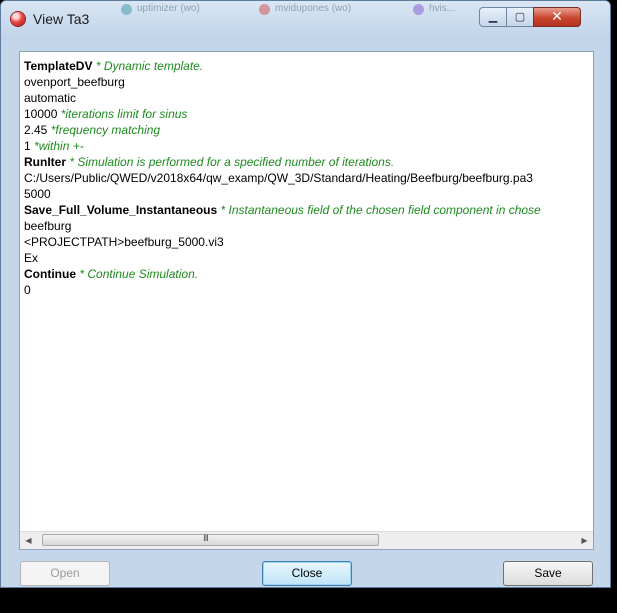 This screenshot has height=613, width=617. Describe the element at coordinates (308, 114) in the screenshot. I see `text-line: 10000 *iterations limit for sinus` at that location.